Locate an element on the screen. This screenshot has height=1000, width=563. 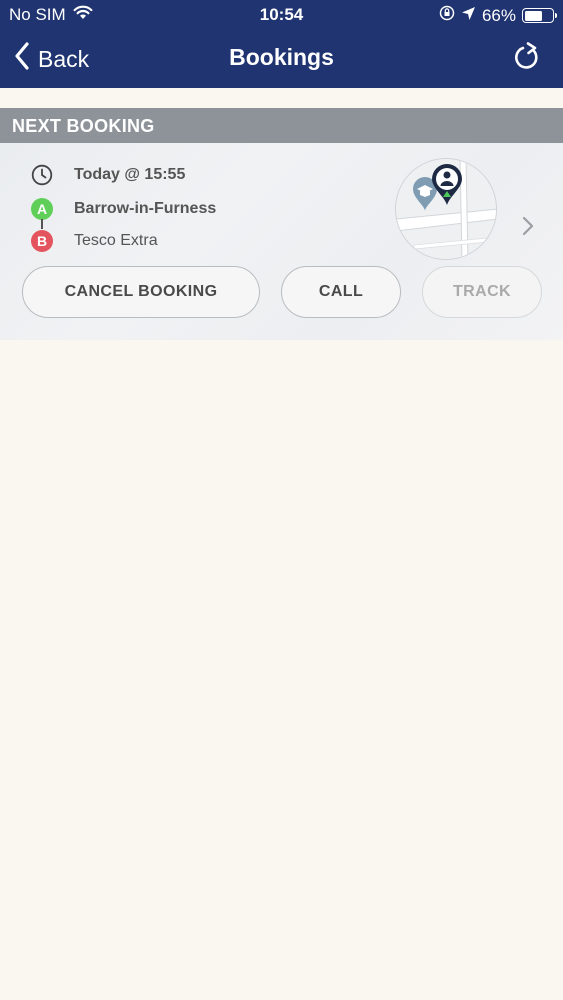
status-bar: No SIM 10:54 66% is located at coordinates (281, 15).